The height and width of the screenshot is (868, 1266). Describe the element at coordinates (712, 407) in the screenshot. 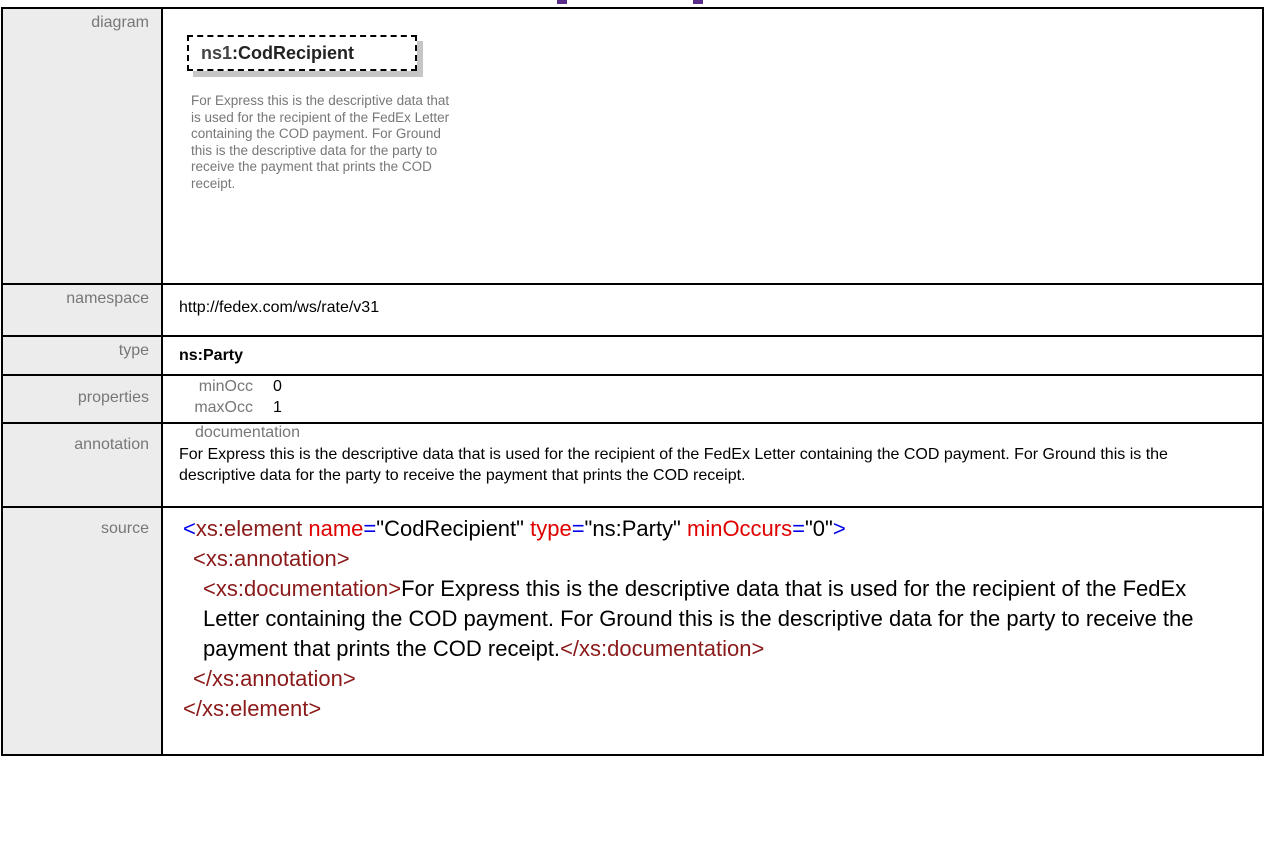

I see `property-item: maxOcc 1` at that location.